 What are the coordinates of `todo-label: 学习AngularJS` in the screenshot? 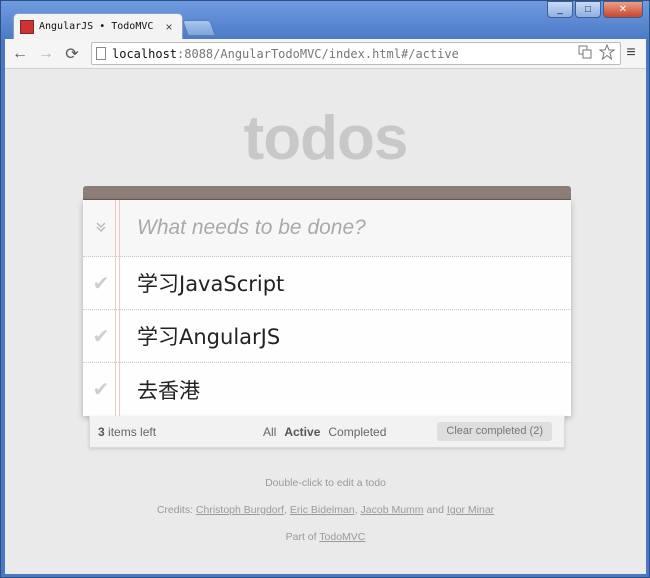 It's located at (208, 336).